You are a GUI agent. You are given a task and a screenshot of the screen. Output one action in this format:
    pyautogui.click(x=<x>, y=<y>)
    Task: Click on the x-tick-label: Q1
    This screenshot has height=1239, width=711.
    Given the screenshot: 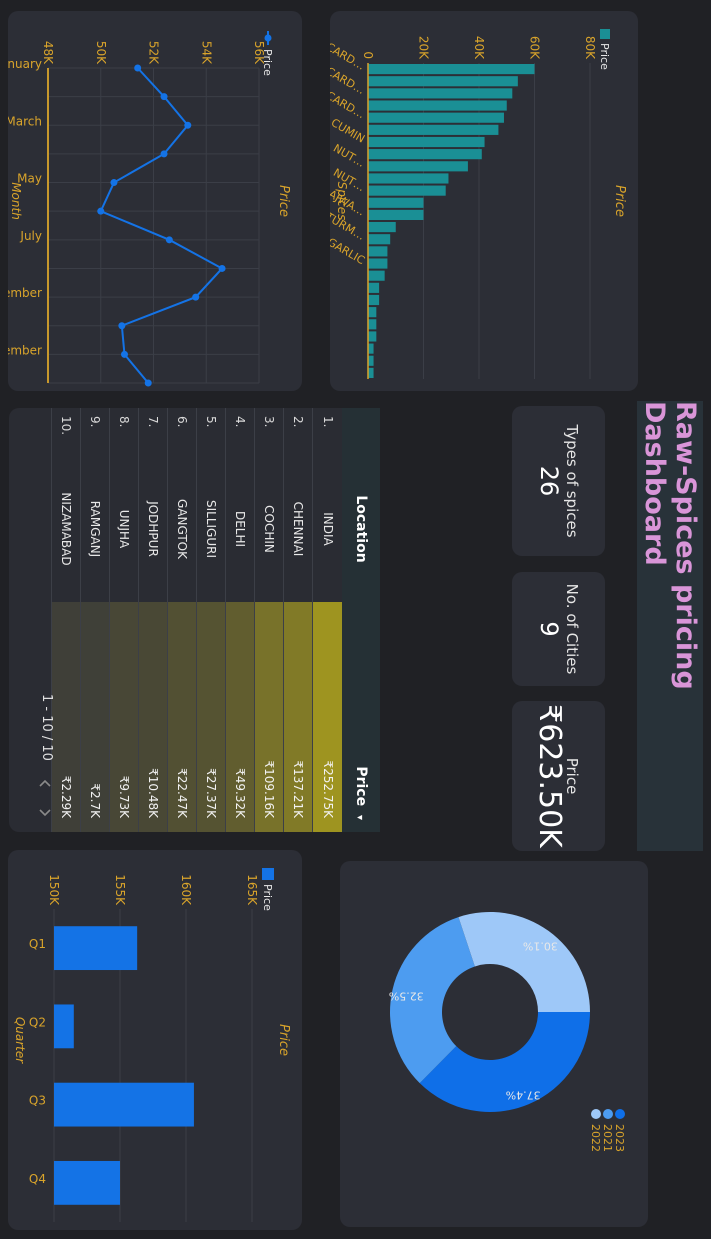 What is the action you would take?
    pyautogui.click(x=37, y=944)
    